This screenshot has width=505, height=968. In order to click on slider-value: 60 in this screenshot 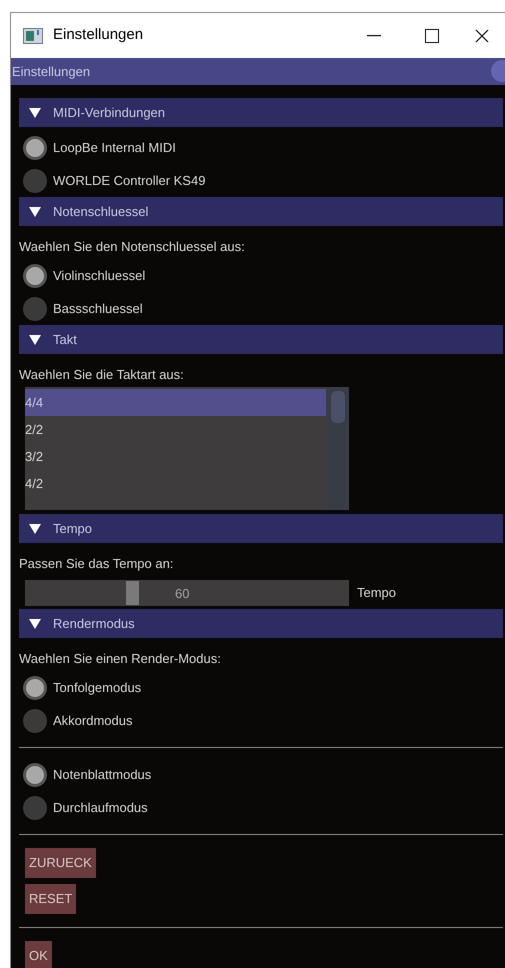, I will do `click(182, 593)`.